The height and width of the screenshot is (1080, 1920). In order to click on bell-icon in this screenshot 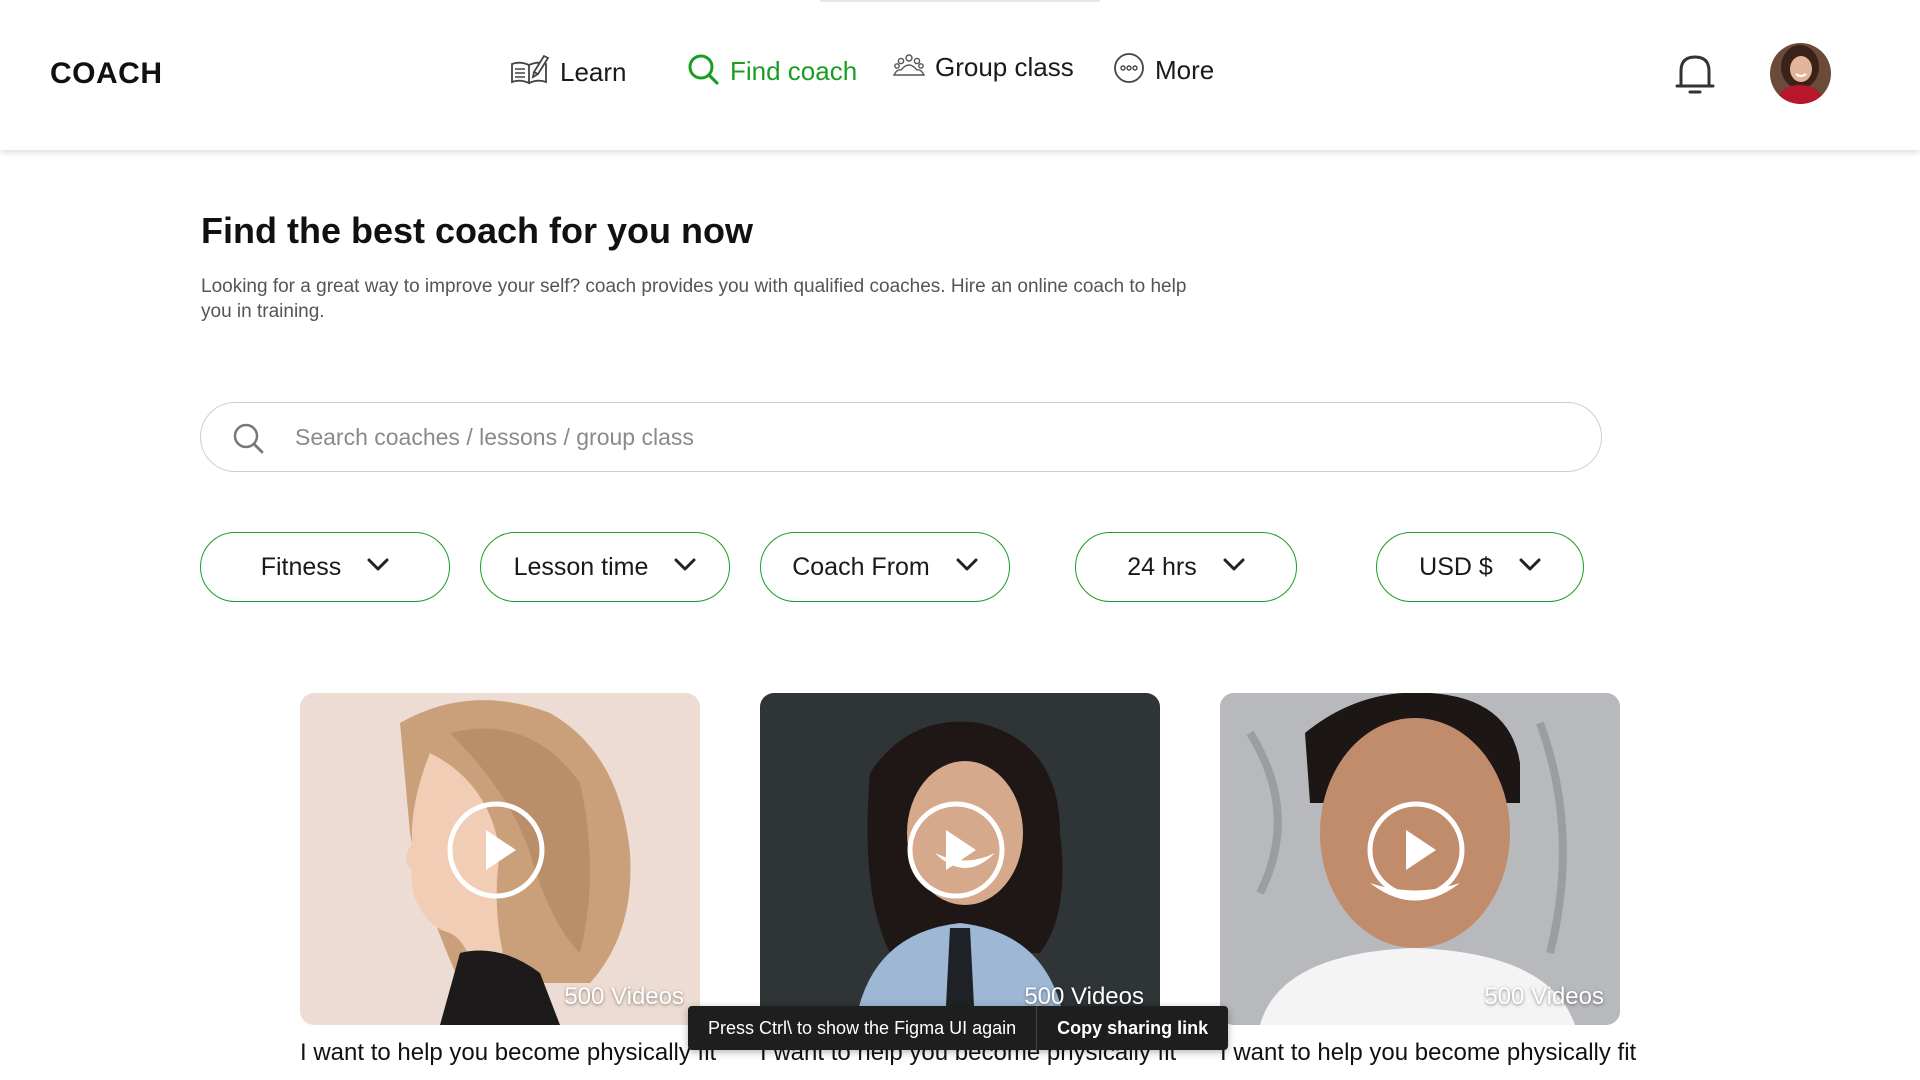, I will do `click(1695, 73)`.